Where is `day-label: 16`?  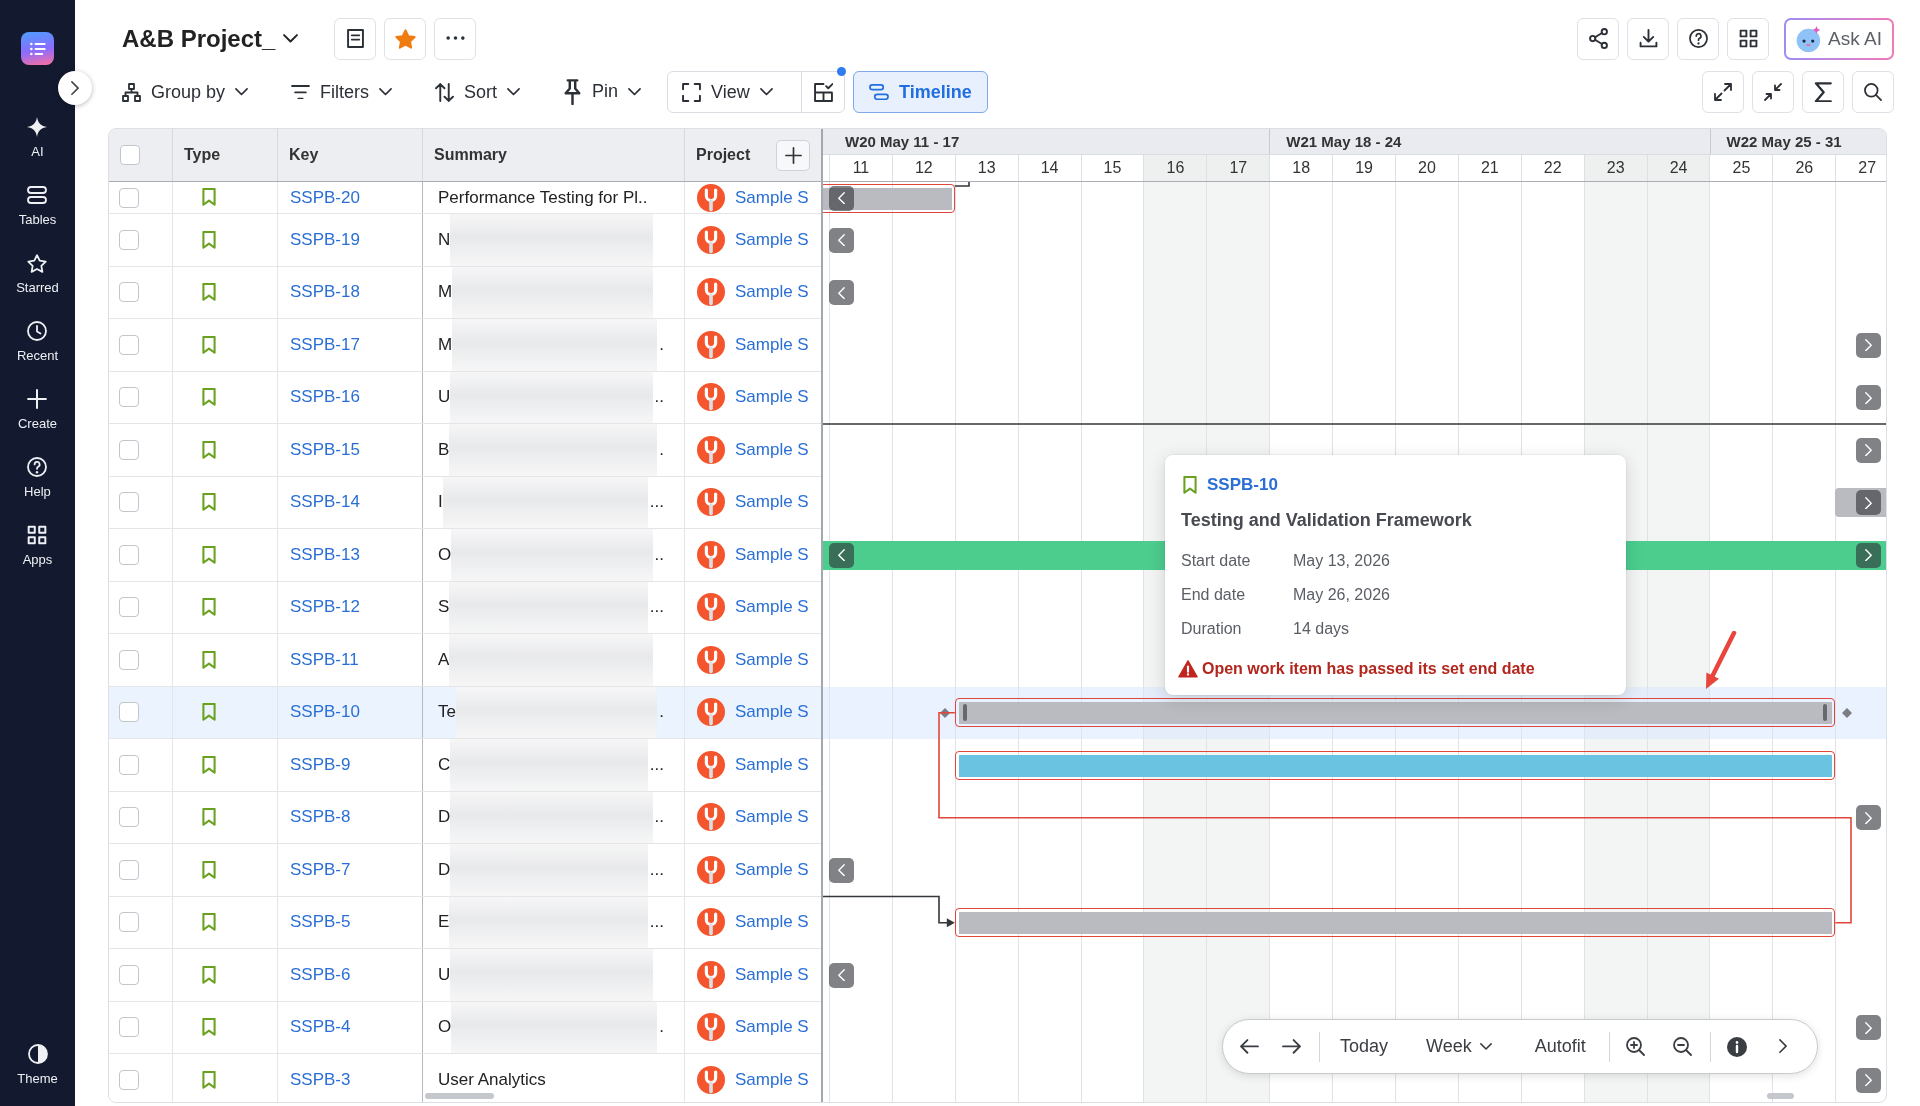
day-label: 16 is located at coordinates (1175, 168).